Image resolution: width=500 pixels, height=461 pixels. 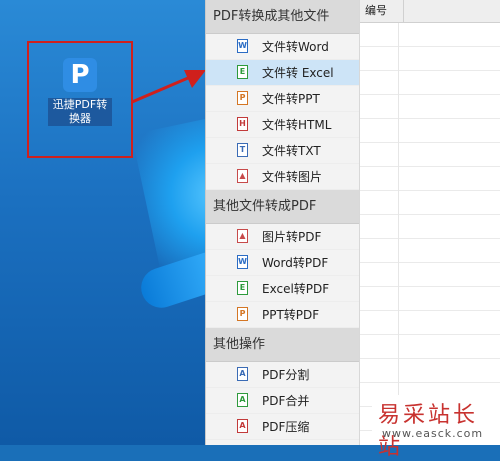 I want to click on menu-item: W 文件转Word, so click(x=283, y=47).